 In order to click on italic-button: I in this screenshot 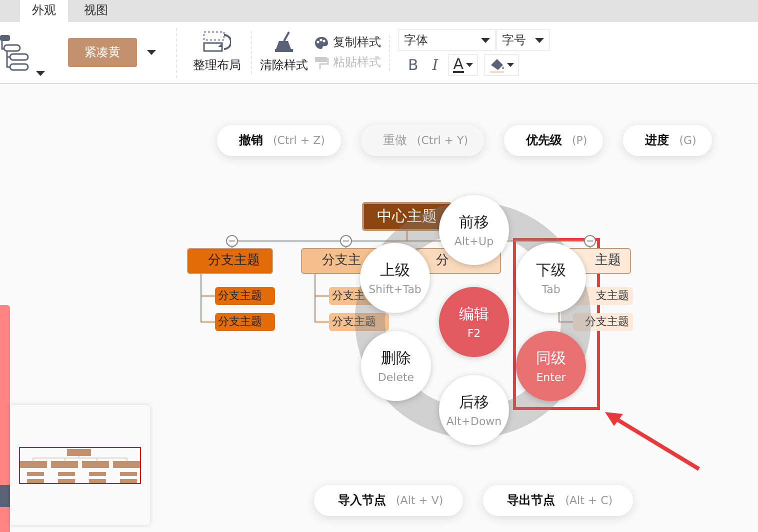, I will do `click(435, 65)`.